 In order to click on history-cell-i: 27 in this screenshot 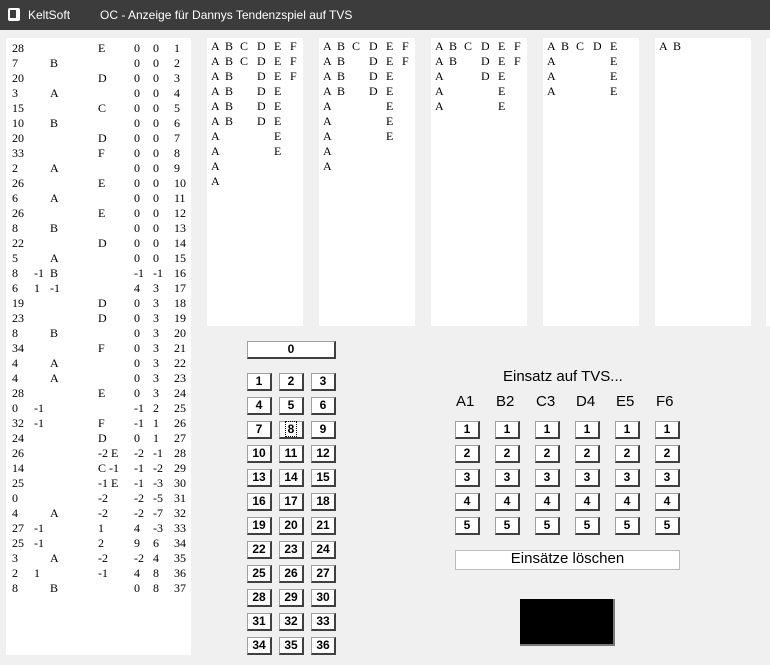, I will do `click(180, 438)`.